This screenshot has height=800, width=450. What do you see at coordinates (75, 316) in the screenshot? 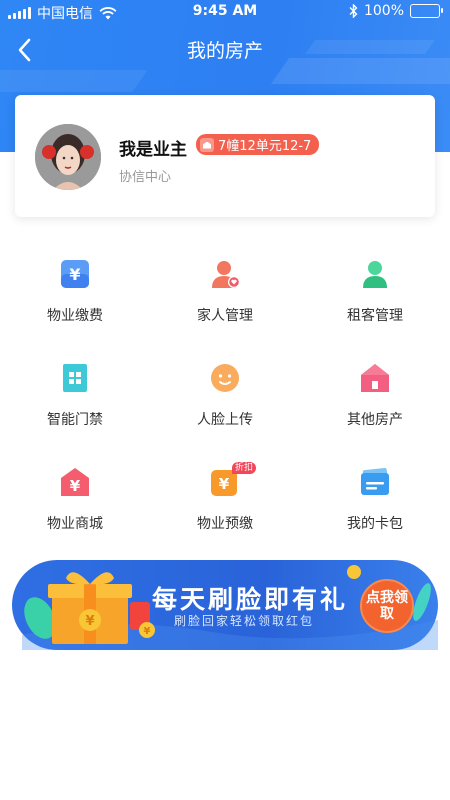
I see `menu-label: 物业缴费` at bounding box center [75, 316].